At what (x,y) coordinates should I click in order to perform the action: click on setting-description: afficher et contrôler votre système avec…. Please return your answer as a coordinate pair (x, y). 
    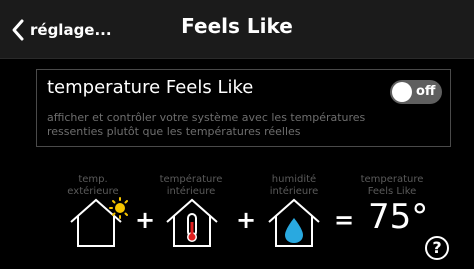
    Looking at the image, I should click on (206, 124).